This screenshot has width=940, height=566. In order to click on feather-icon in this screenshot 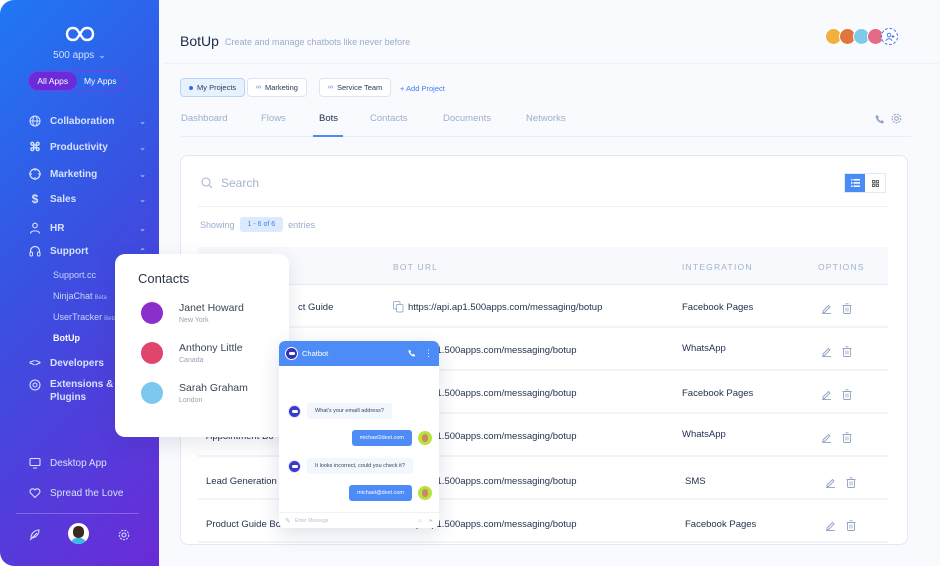, I will do `click(34, 537)`.